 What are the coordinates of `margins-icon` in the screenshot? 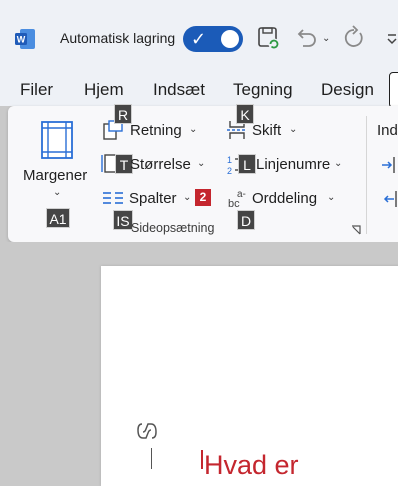 It's located at (57, 140).